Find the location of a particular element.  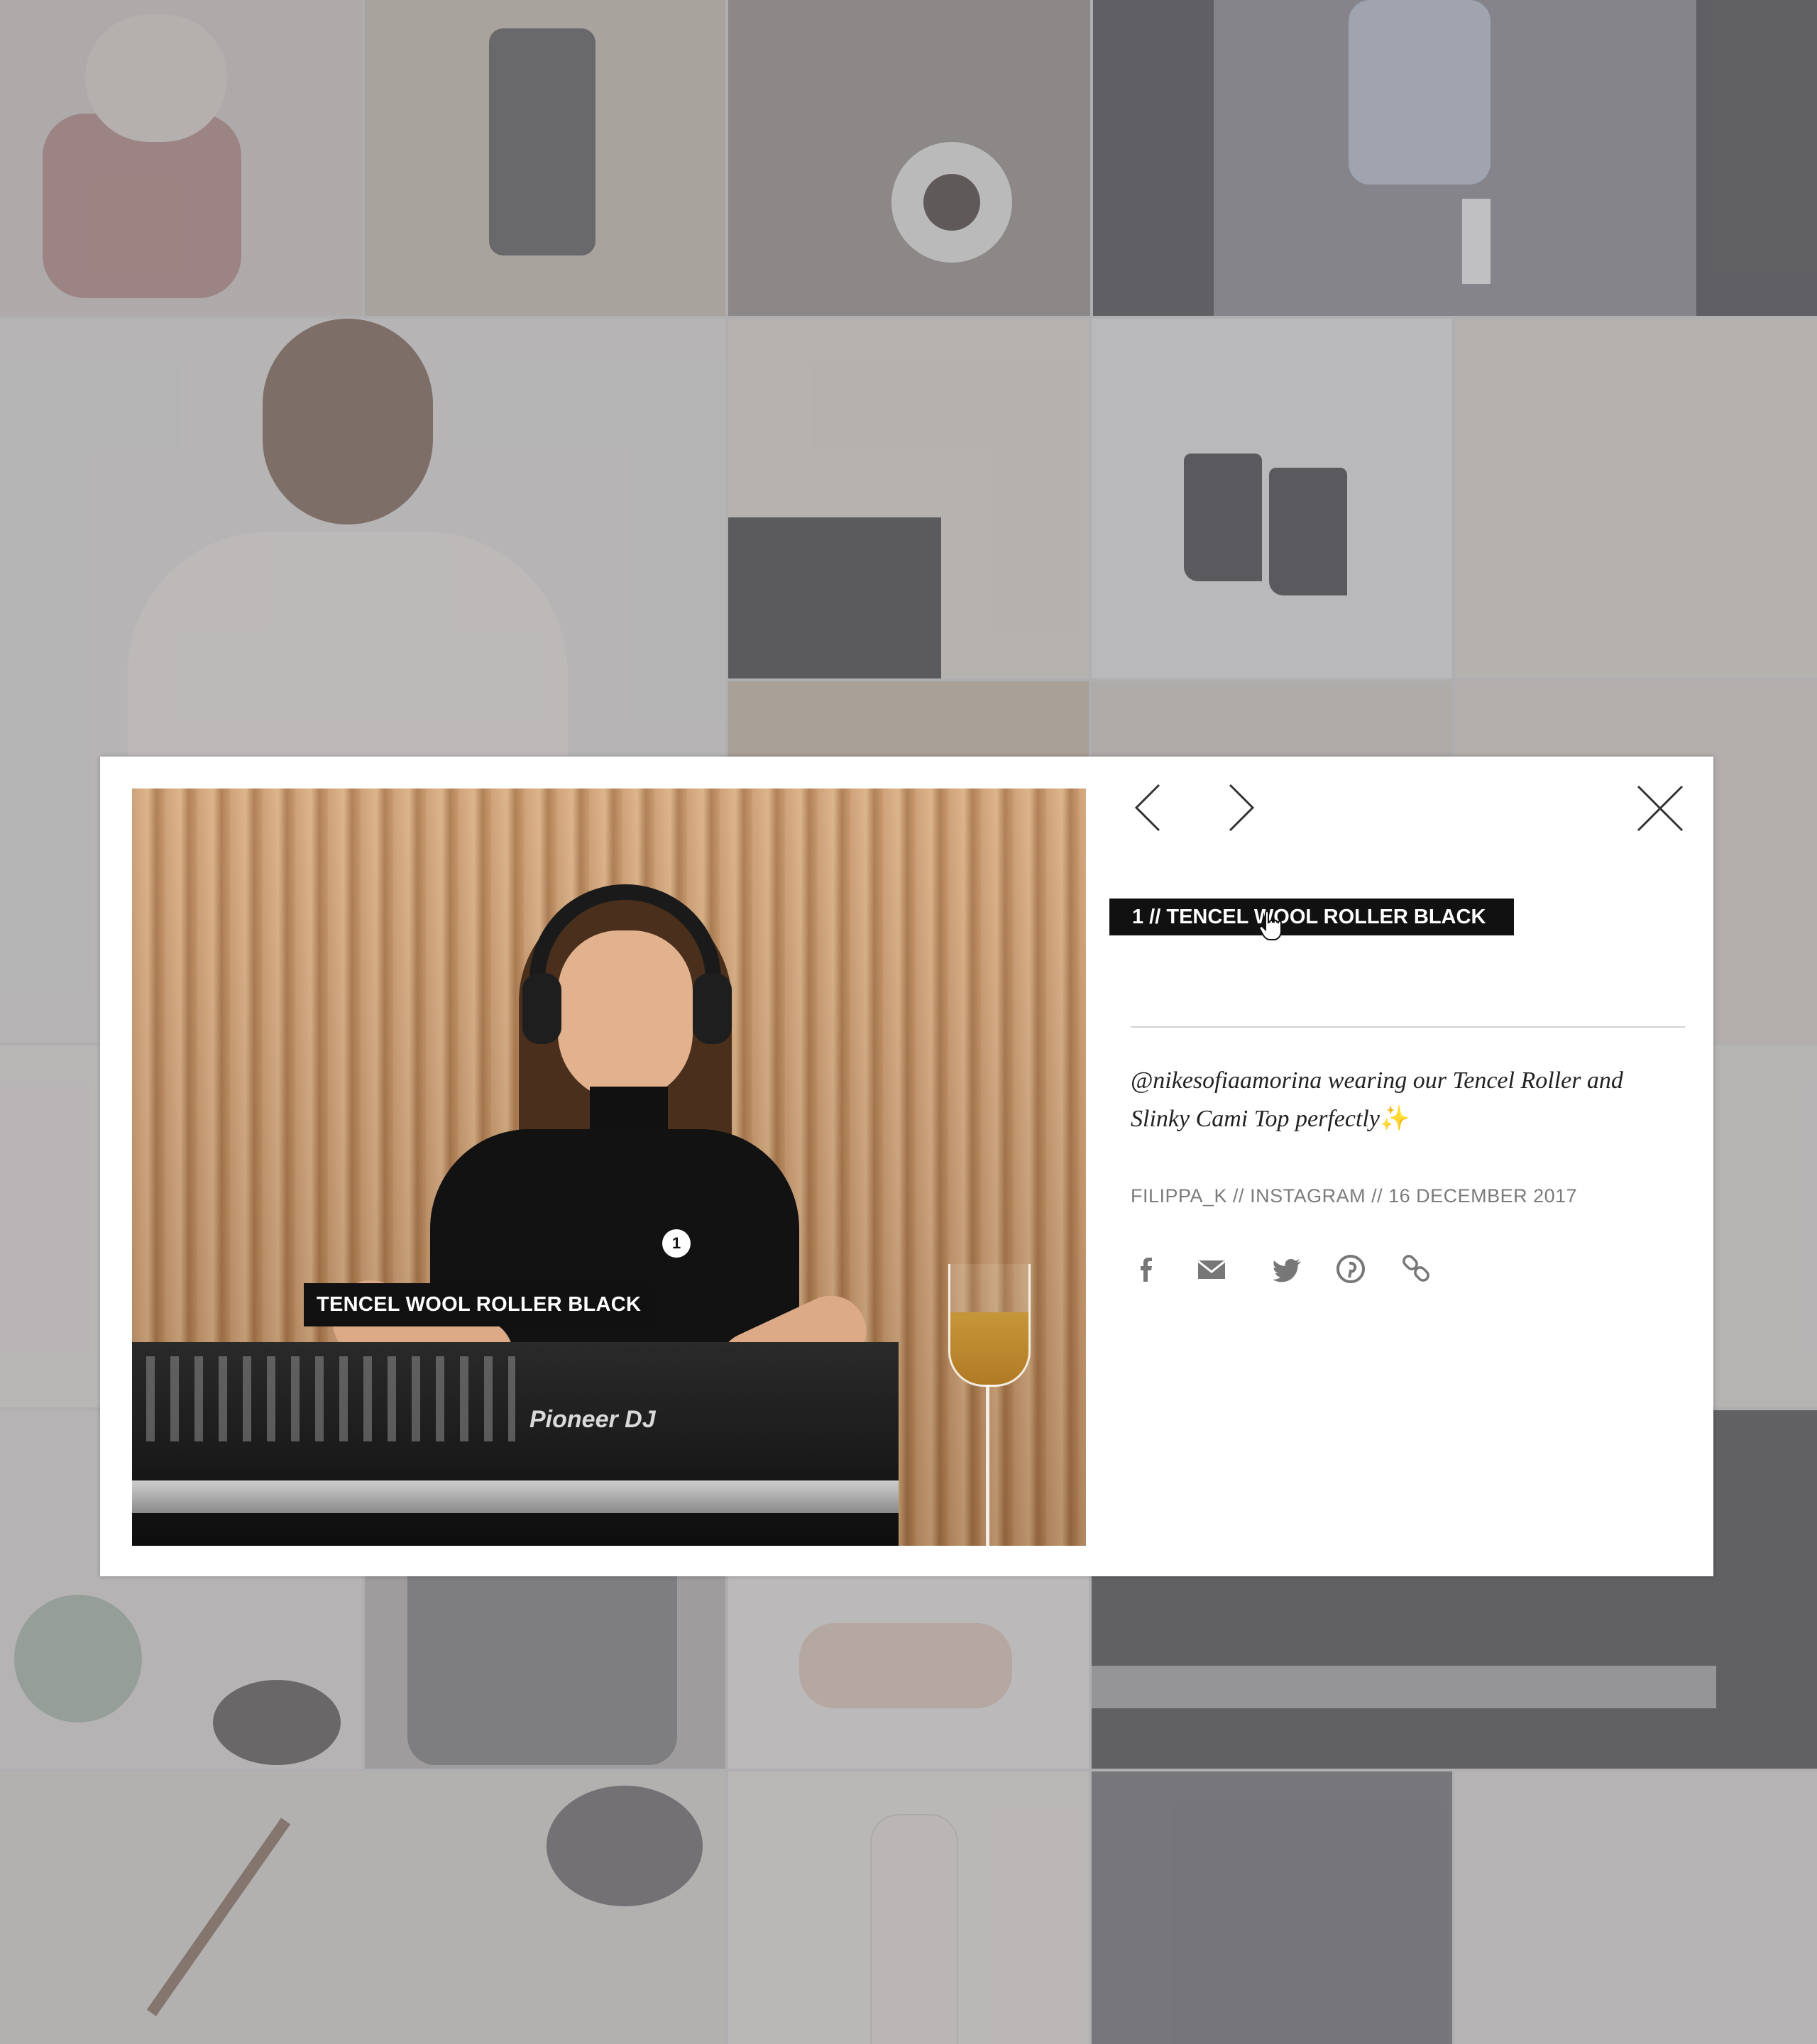

facebook-icon is located at coordinates (1146, 1269).